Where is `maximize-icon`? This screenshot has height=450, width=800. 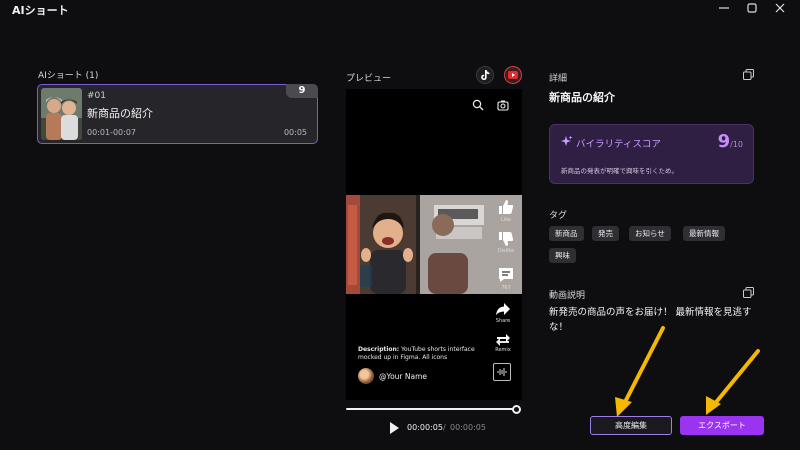 maximize-icon is located at coordinates (752, 8).